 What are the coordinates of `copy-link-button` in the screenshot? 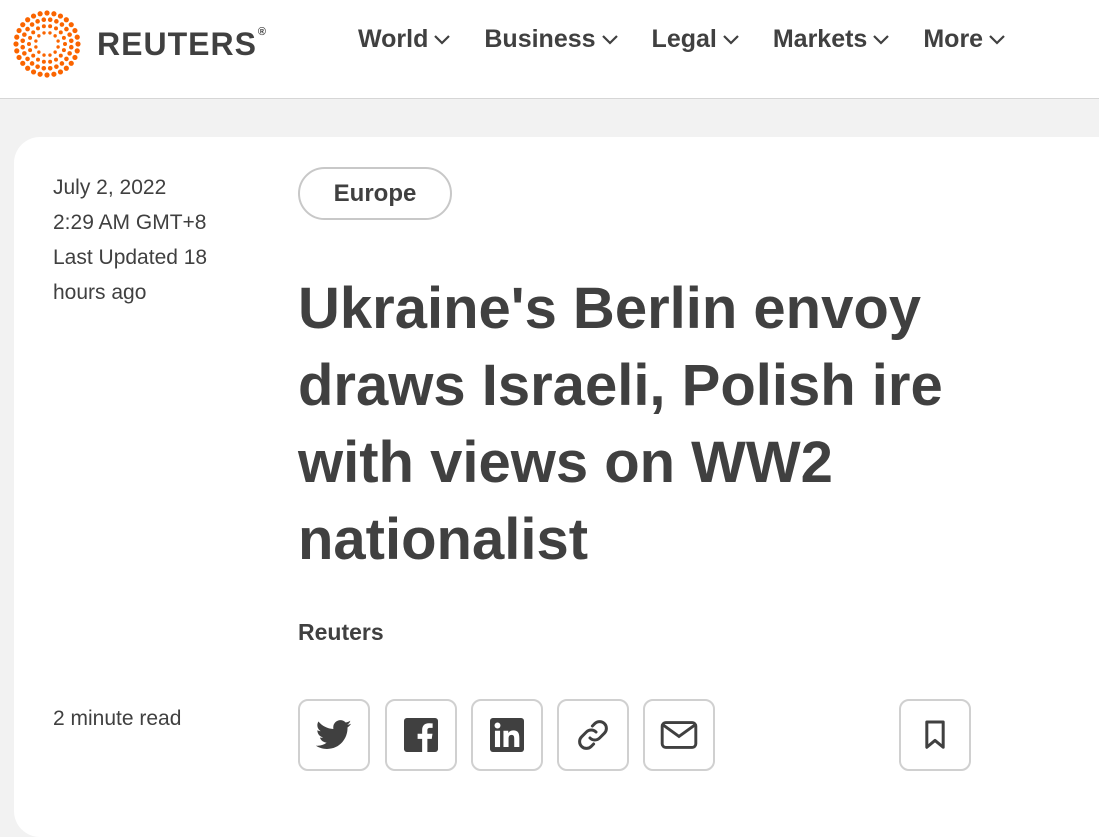 It's located at (593, 735).